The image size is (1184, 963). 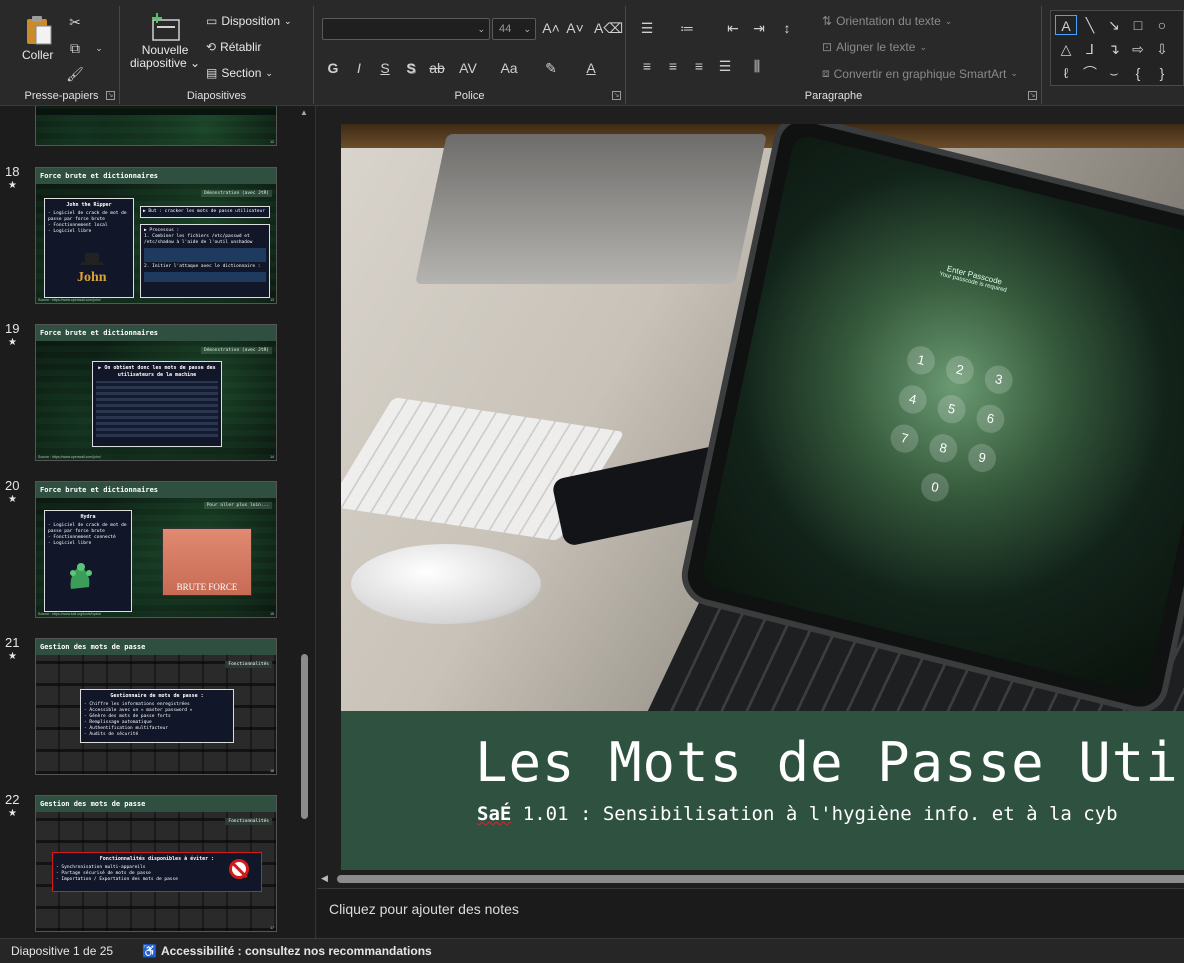 What do you see at coordinates (241, 47) in the screenshot?
I see `reset-label: Rétablir` at bounding box center [241, 47].